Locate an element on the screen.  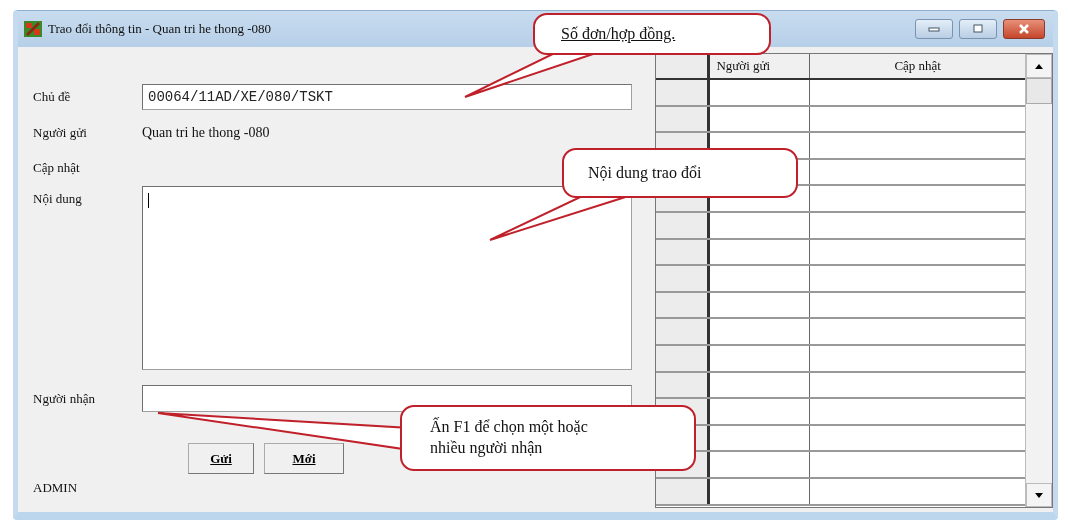
action-button: Mới is located at coordinates (304, 458).